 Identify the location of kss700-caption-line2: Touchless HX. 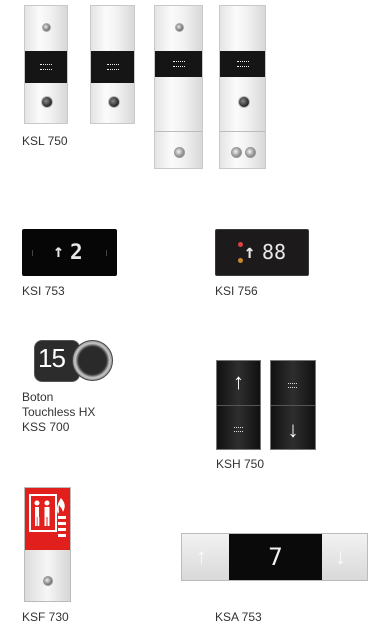
(59, 412).